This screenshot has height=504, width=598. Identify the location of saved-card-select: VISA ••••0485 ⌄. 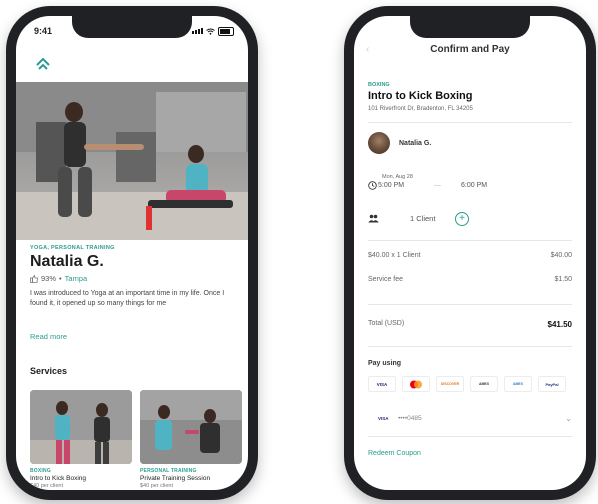
(470, 420).